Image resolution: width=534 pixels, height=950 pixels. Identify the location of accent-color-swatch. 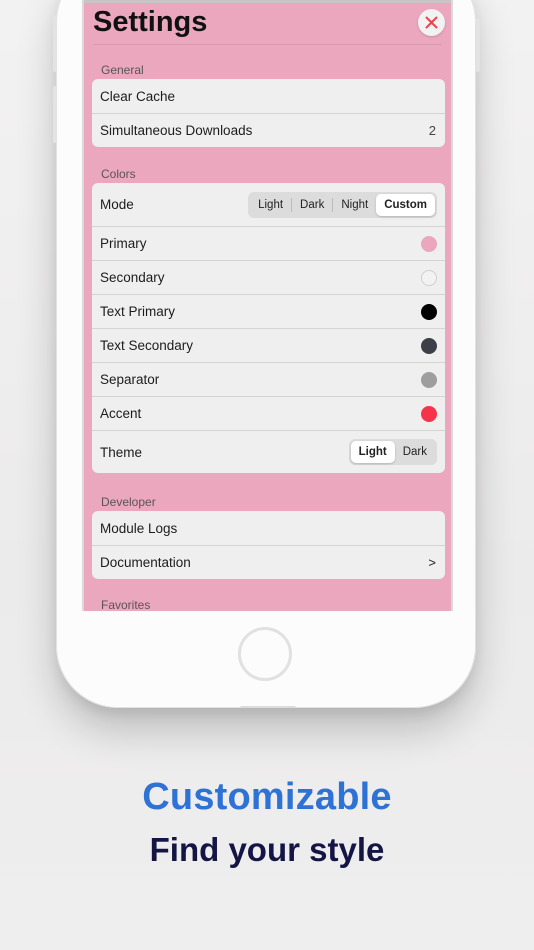
(429, 413).